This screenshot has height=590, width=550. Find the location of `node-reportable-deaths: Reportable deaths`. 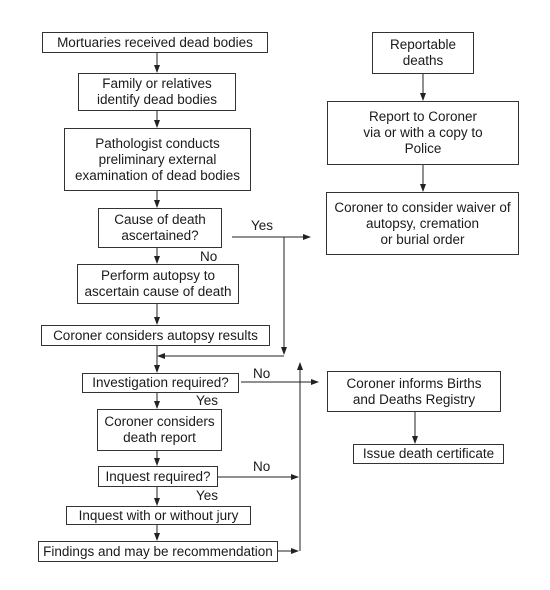

node-reportable-deaths: Reportable deaths is located at coordinates (423, 53).